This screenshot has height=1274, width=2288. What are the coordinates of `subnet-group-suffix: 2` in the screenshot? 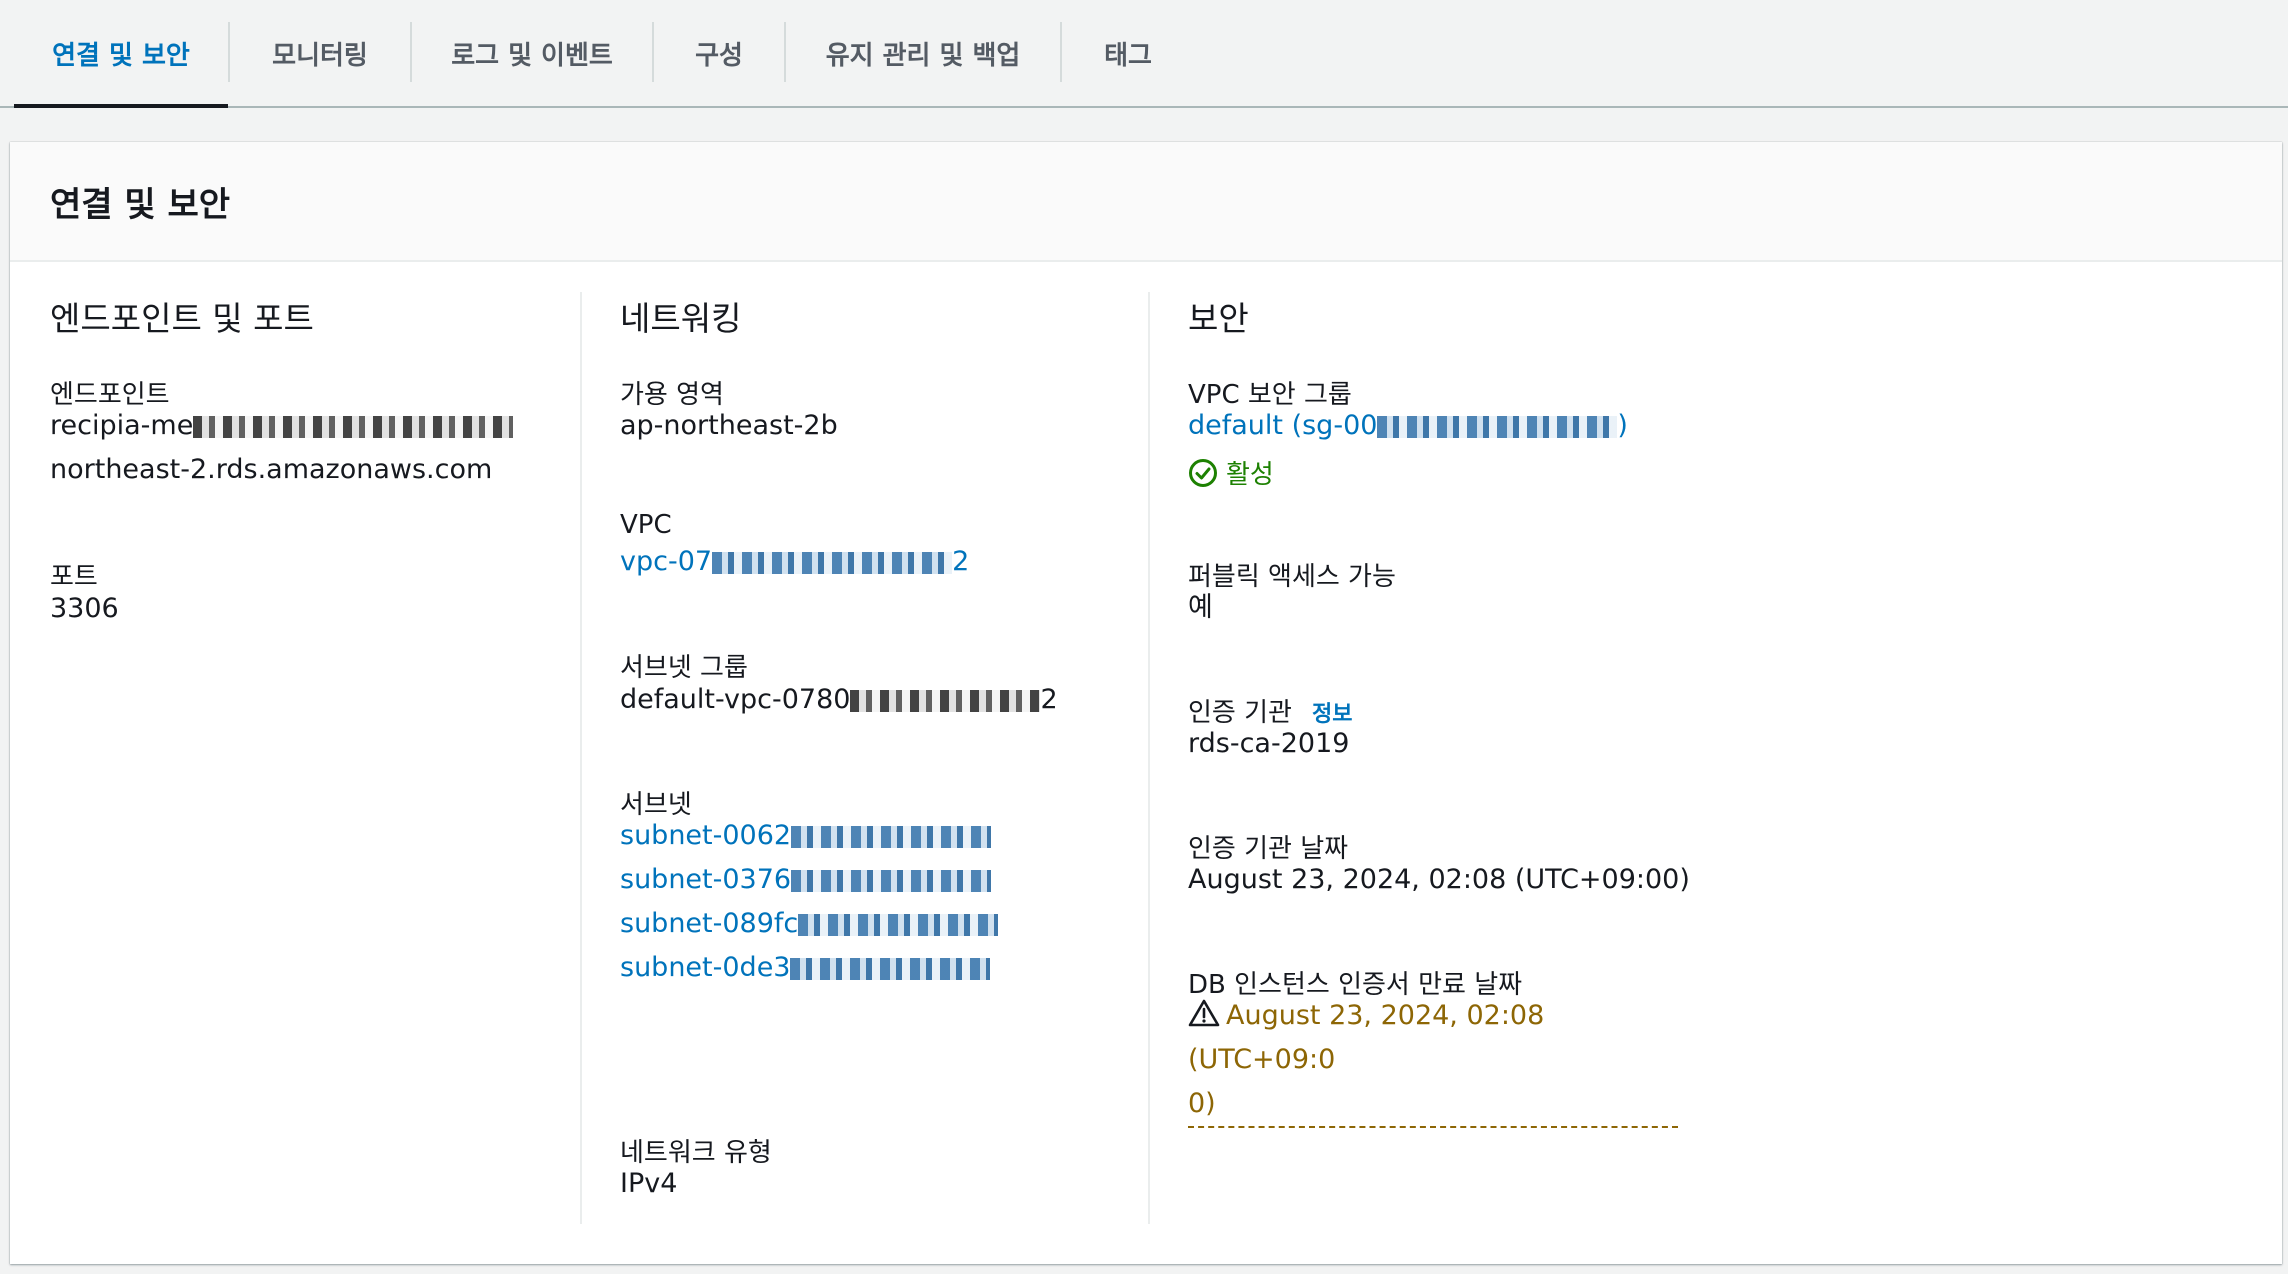 It's located at (1049, 699).